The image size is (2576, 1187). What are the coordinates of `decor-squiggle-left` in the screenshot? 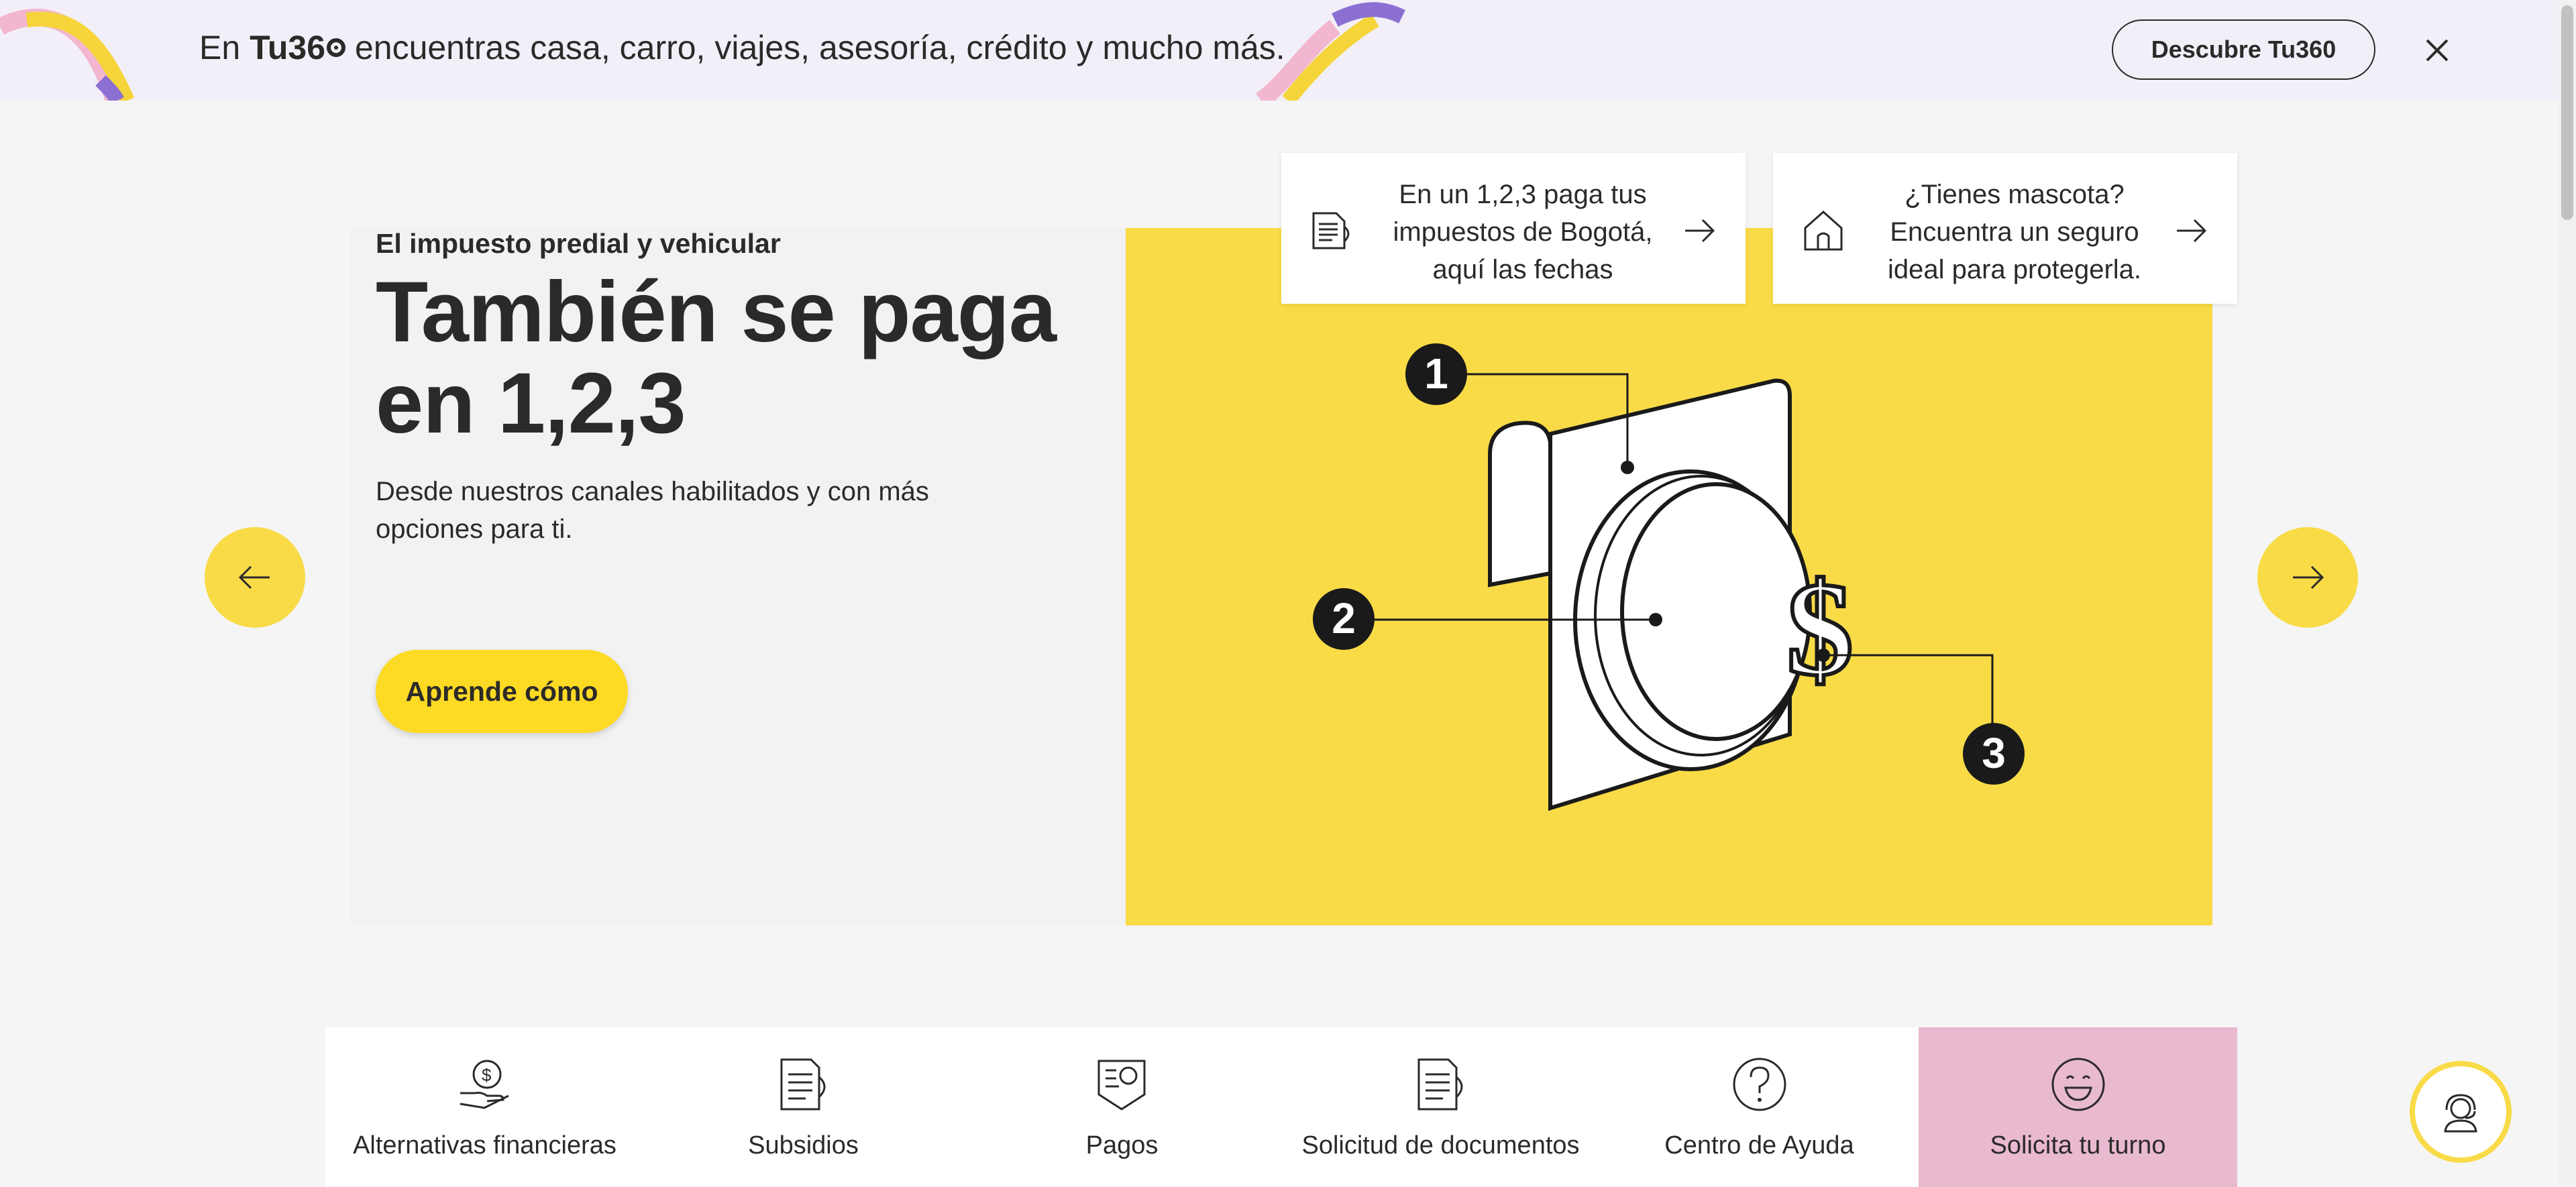 It's located at (67, 55).